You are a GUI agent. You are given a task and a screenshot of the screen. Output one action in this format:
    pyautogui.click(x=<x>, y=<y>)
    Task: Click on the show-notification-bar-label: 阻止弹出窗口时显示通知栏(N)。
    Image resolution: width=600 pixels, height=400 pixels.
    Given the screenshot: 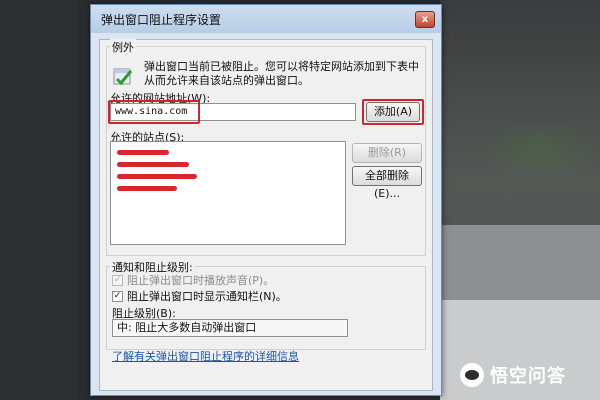 What is the action you would take?
    pyautogui.click(x=207, y=296)
    